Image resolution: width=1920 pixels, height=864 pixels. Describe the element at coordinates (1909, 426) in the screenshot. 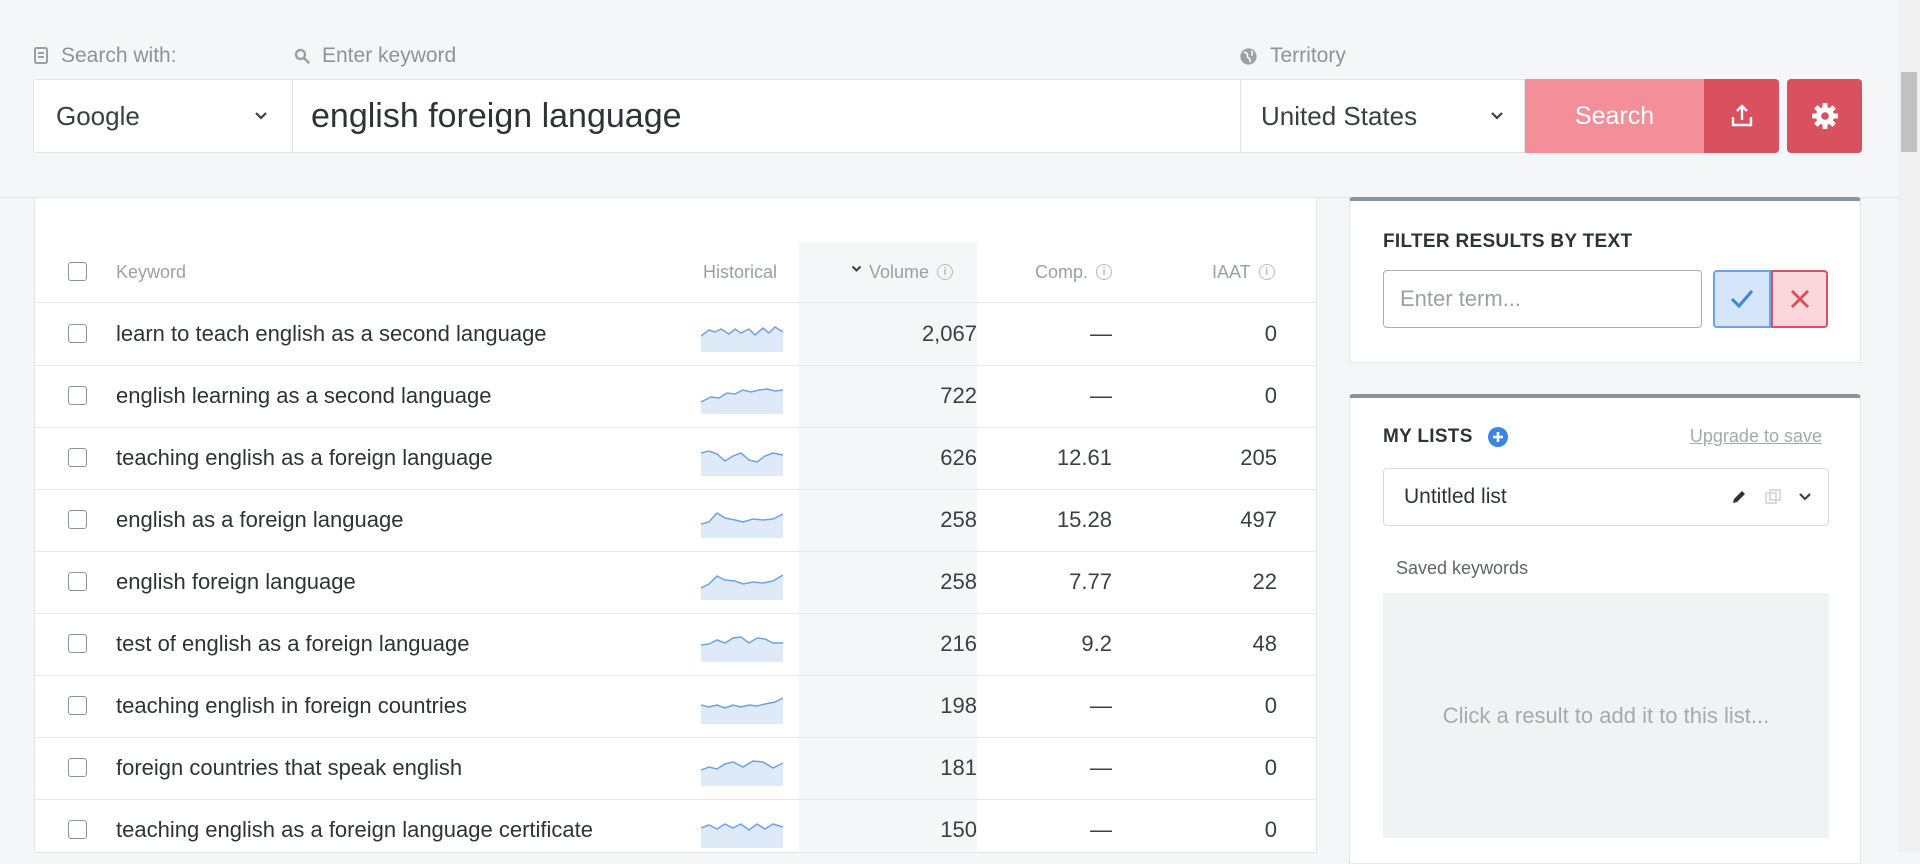

I see `scrollbar-track` at that location.